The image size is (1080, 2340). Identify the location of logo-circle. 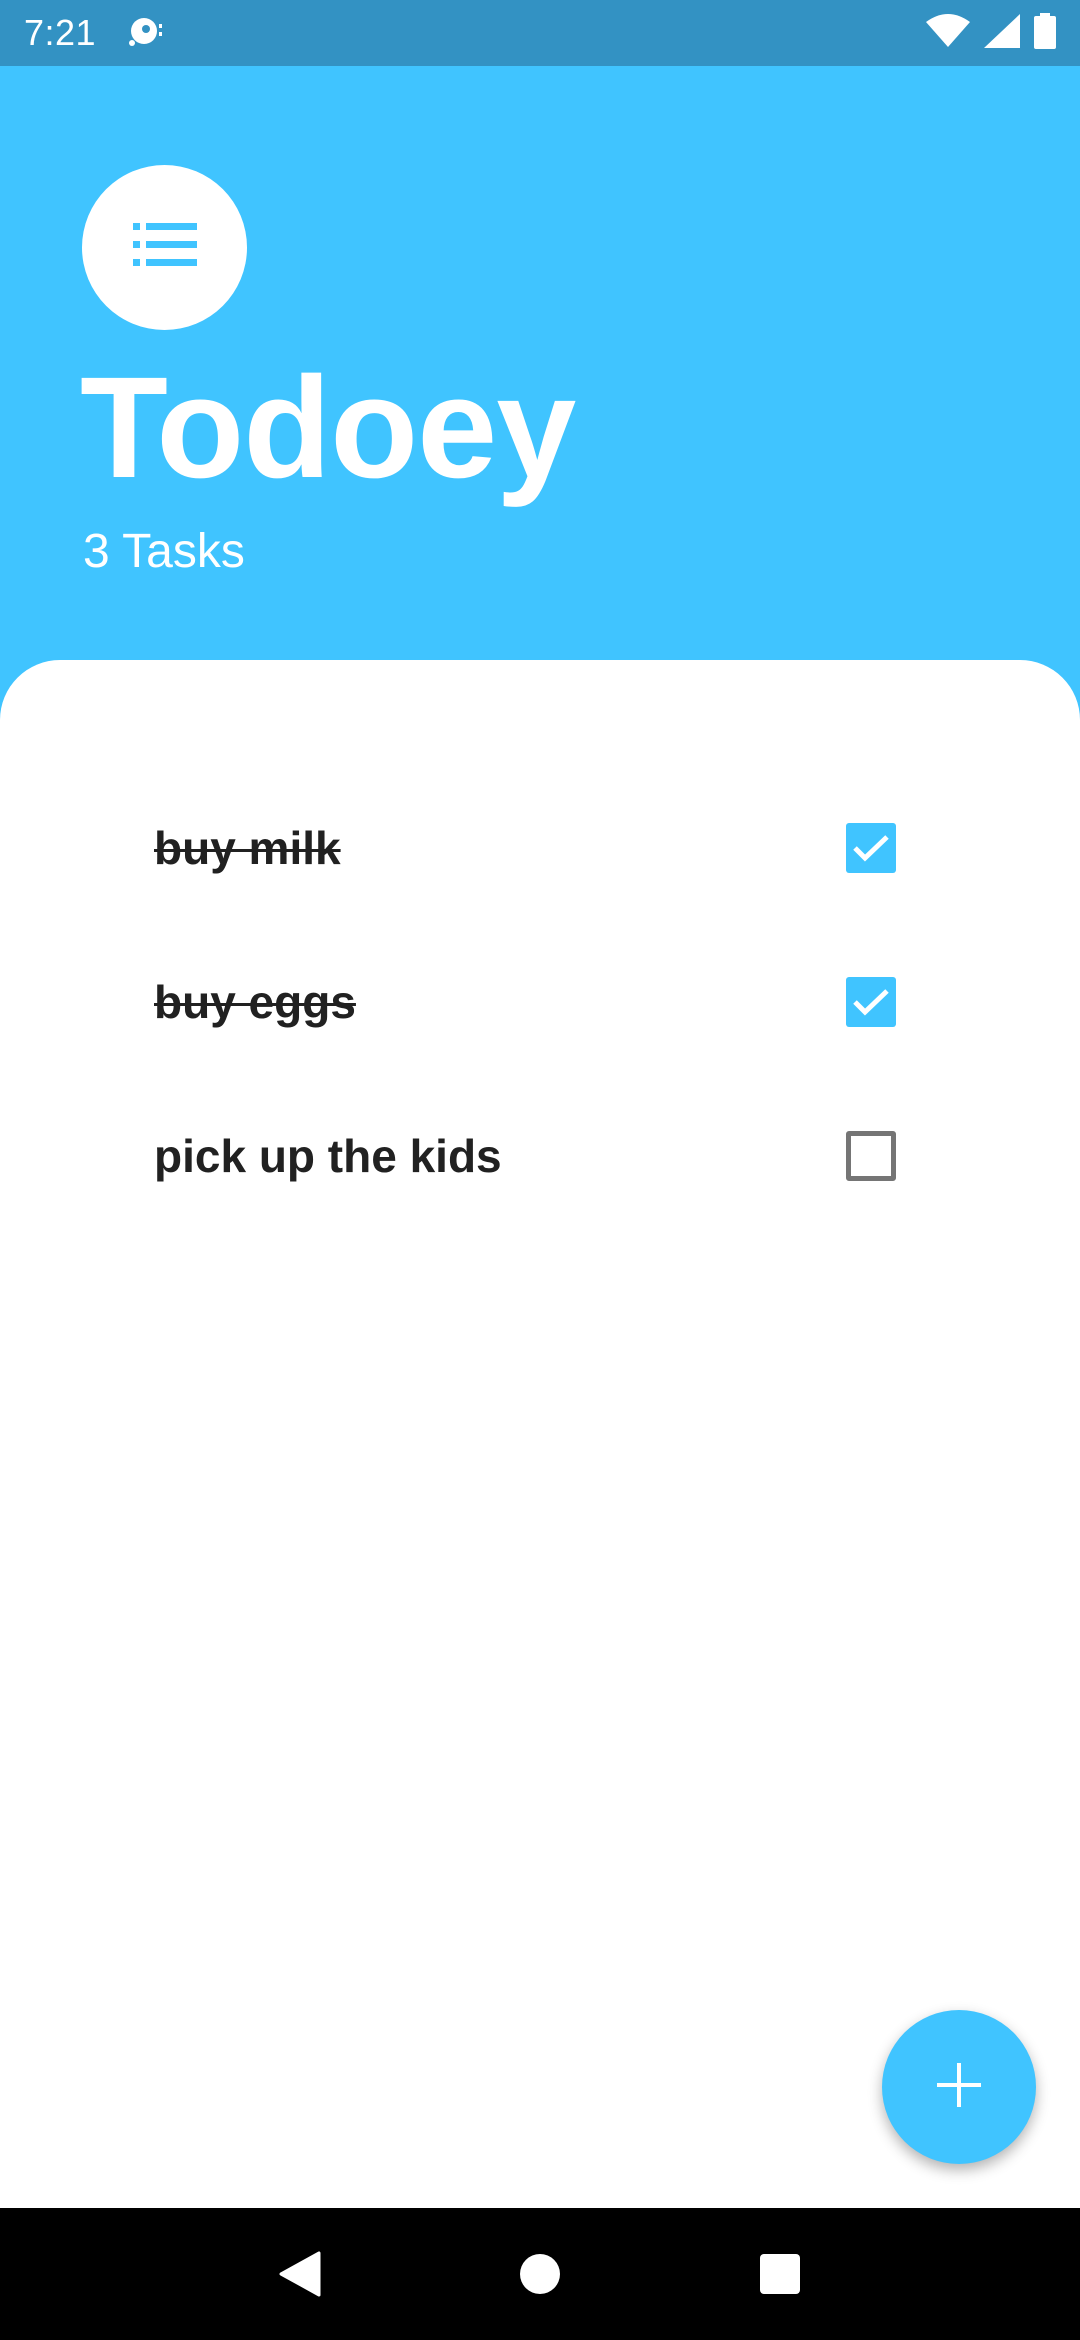
(164, 247).